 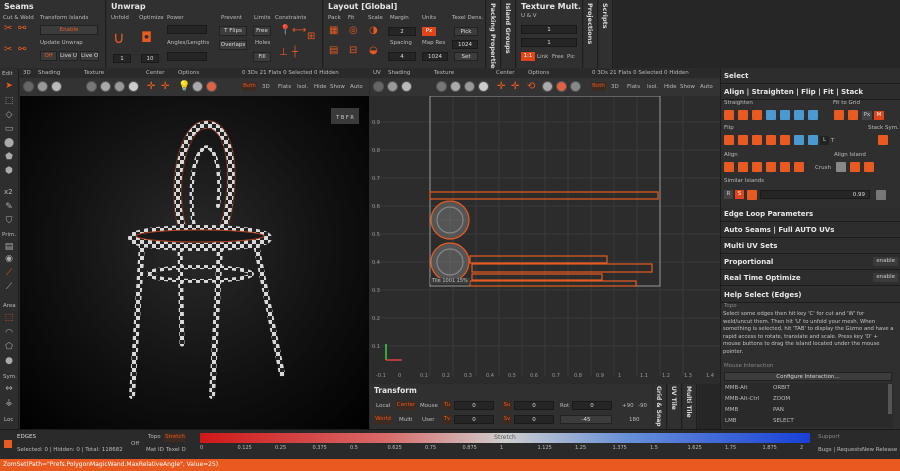 I want to click on help-header: Help Select (Edges), so click(x=810, y=295).